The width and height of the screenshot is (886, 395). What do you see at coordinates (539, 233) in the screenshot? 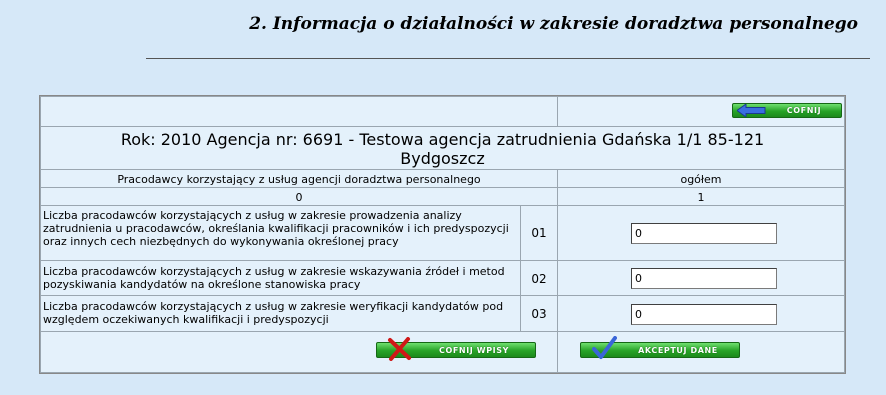
I see `table-row-01-code: 01` at bounding box center [539, 233].